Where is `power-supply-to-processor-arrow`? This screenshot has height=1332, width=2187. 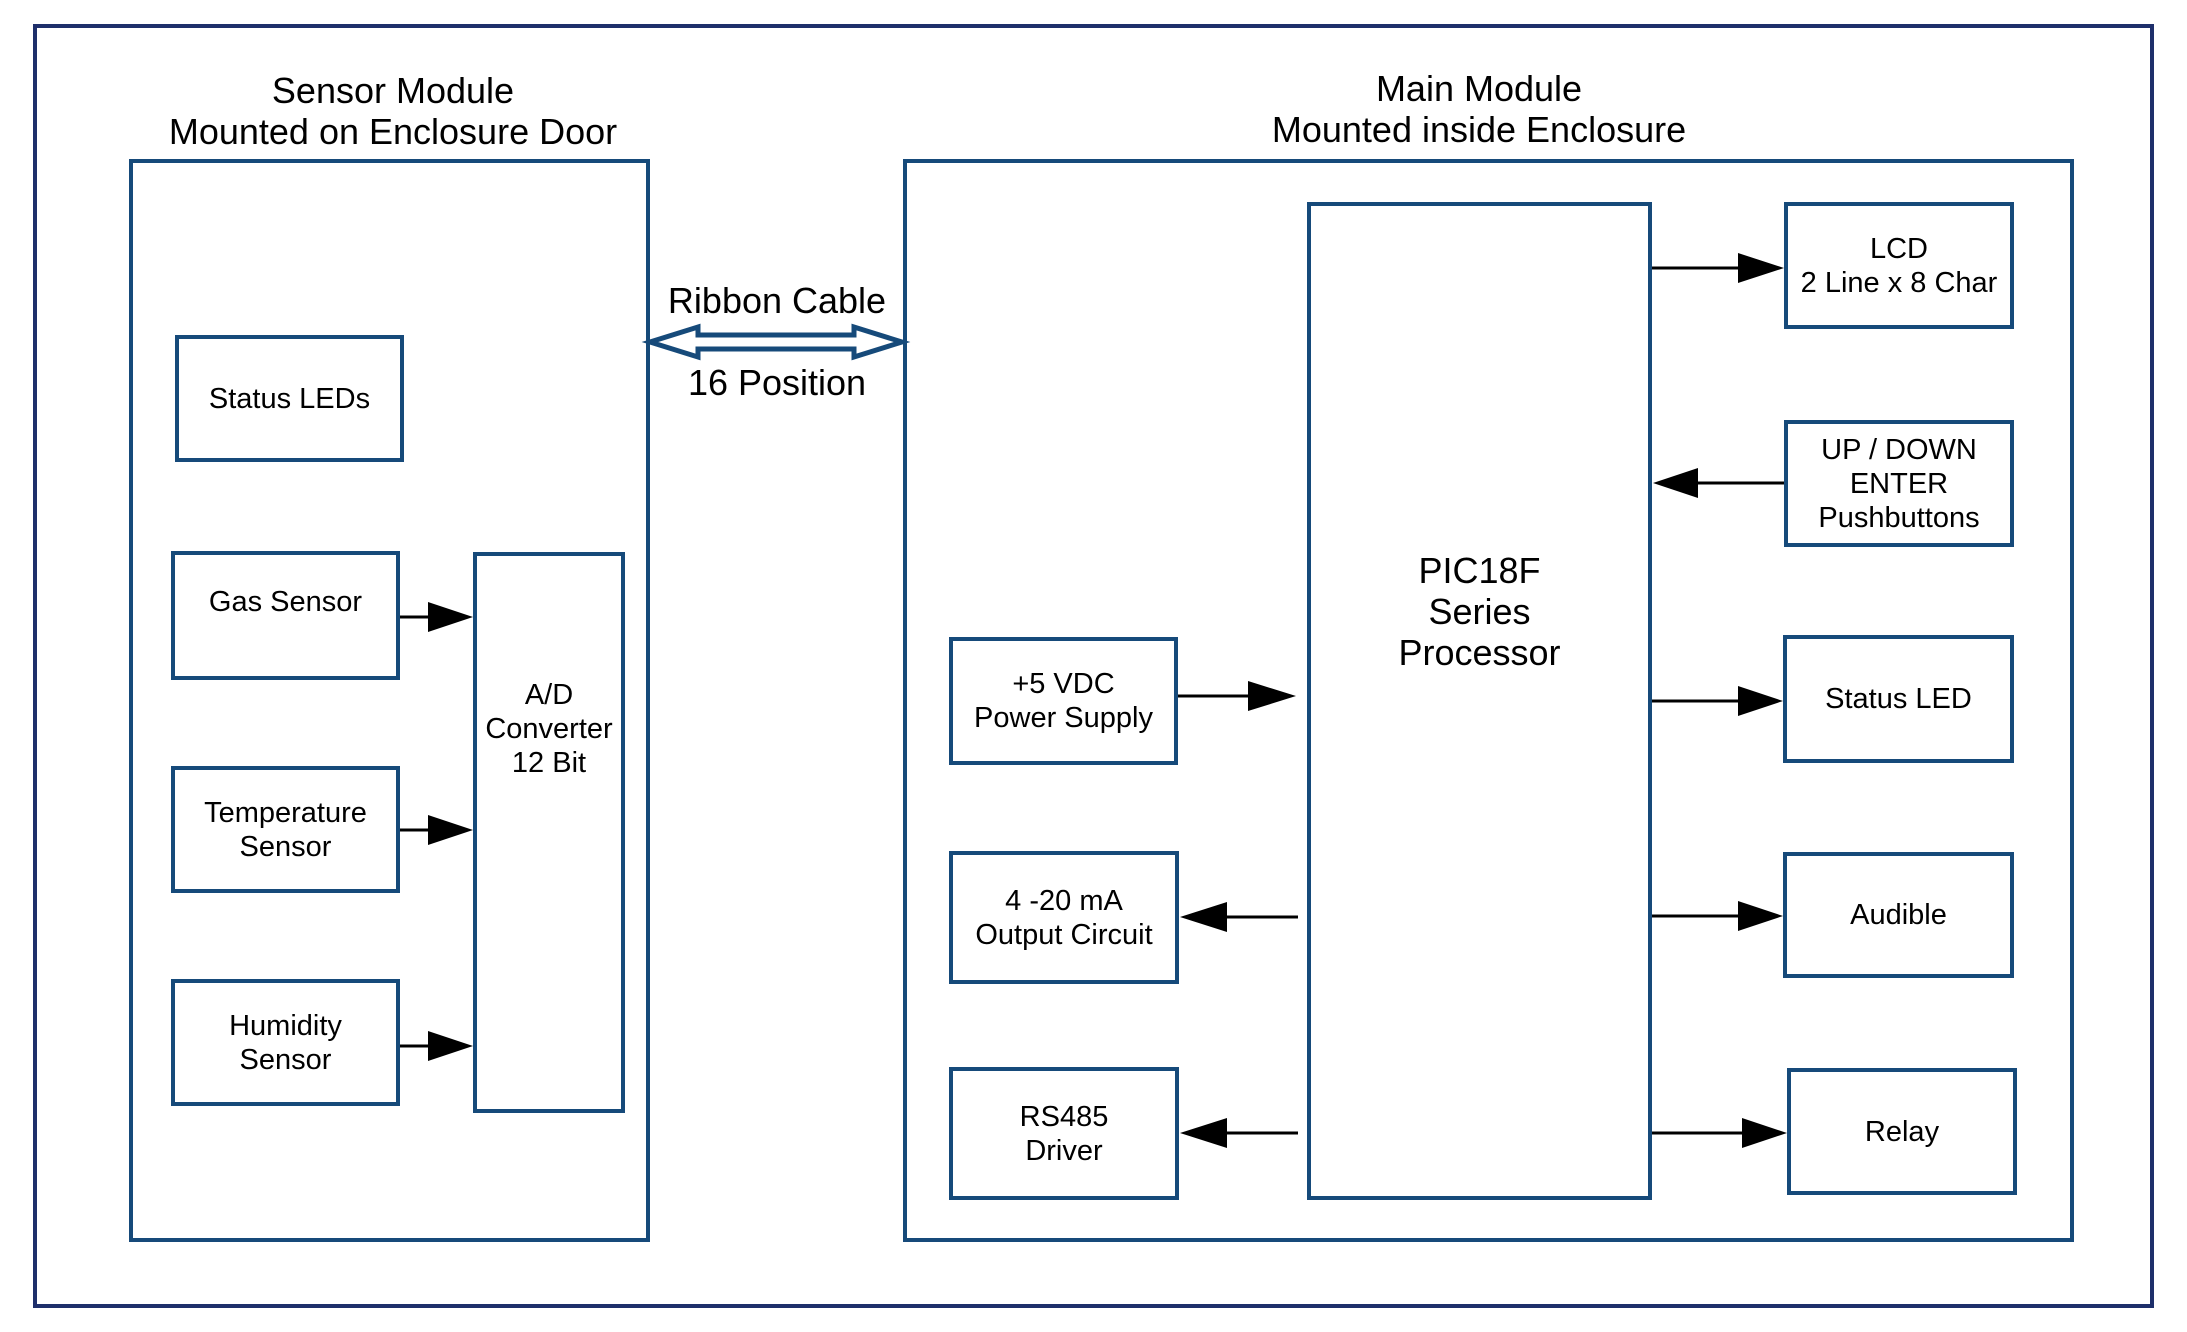 power-supply-to-processor-arrow is located at coordinates (1237, 696).